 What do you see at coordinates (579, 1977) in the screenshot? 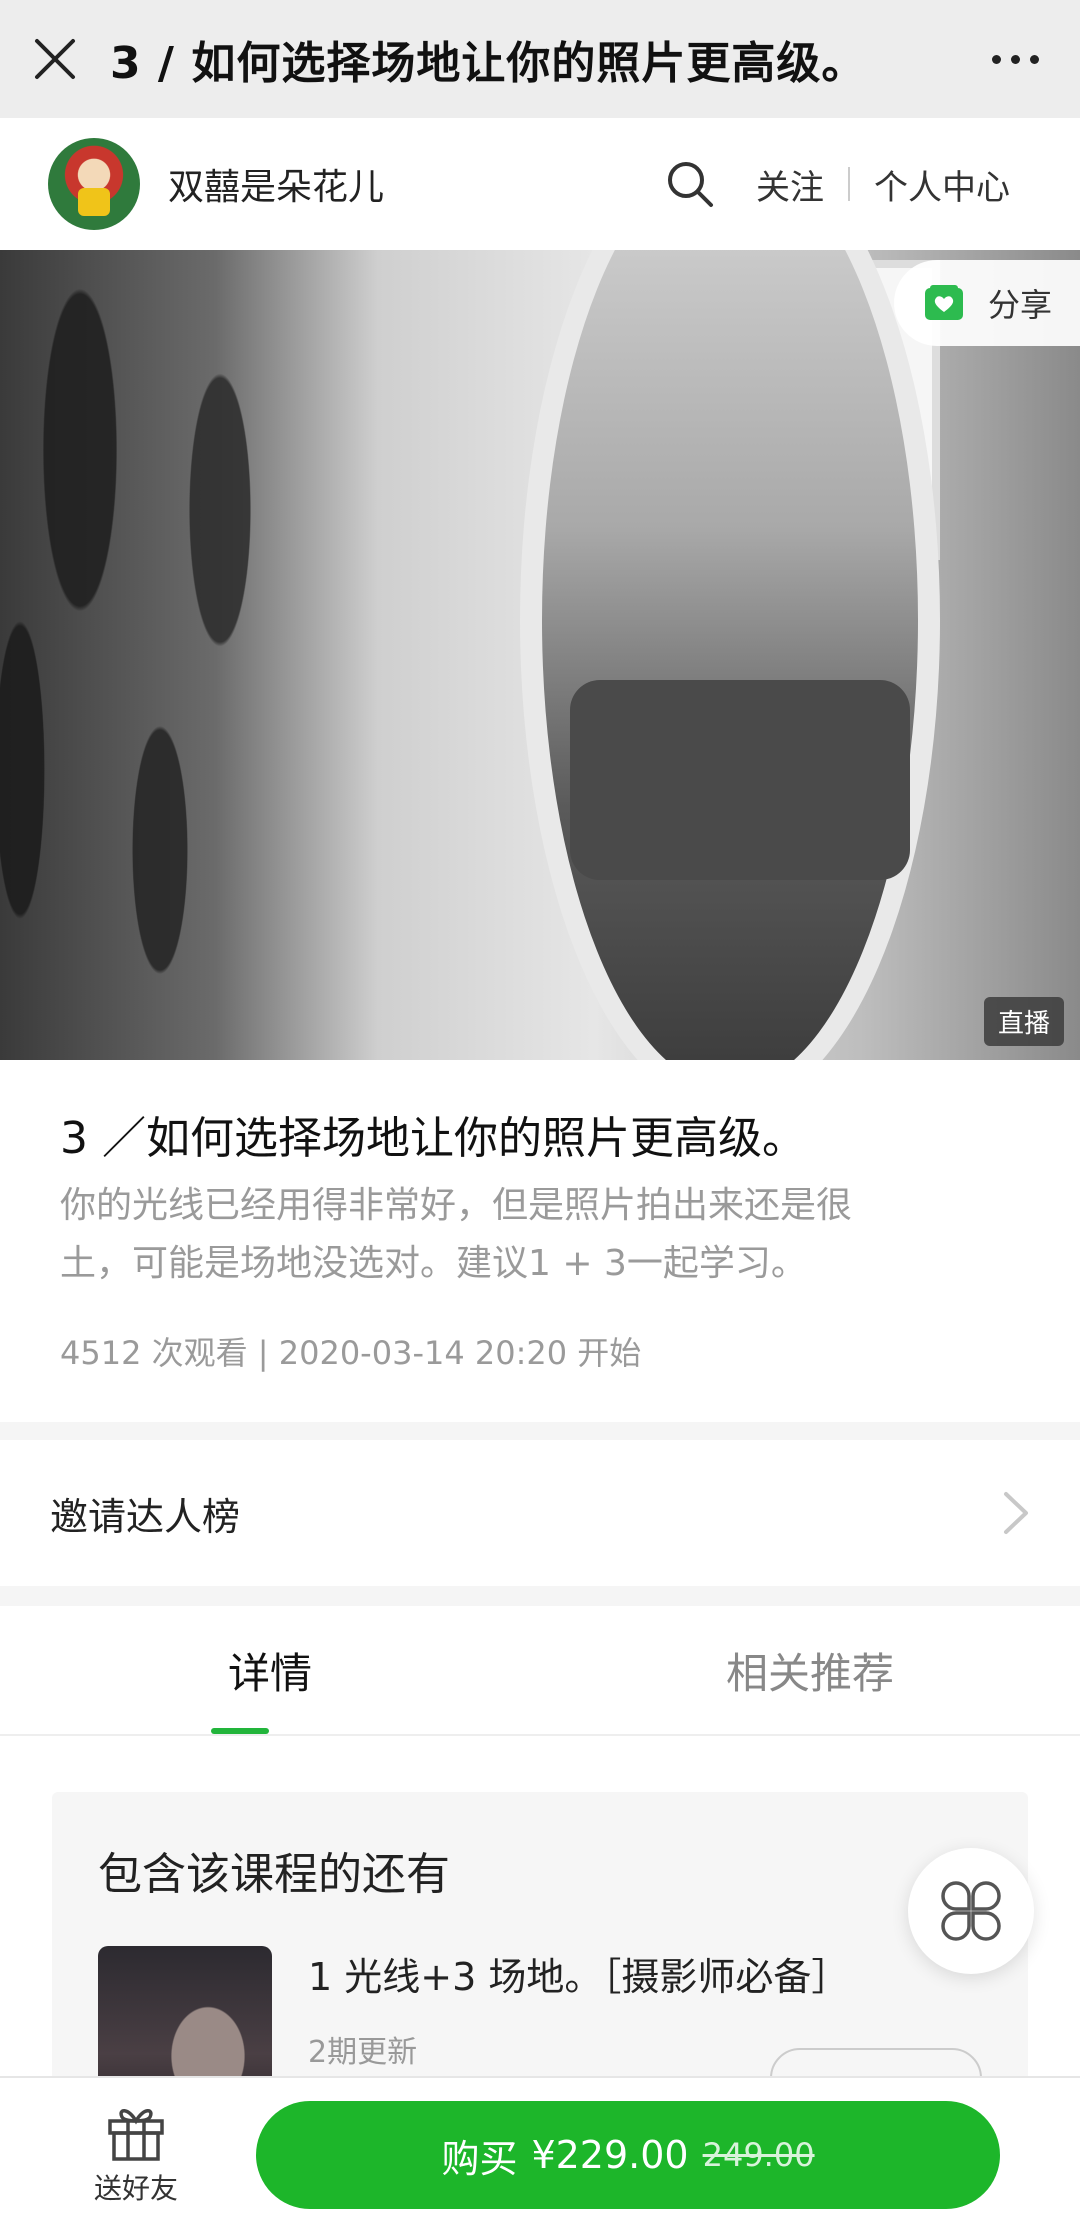
I see `course-item-title: 1 光线+3 场地。［摄影师必备］` at bounding box center [579, 1977].